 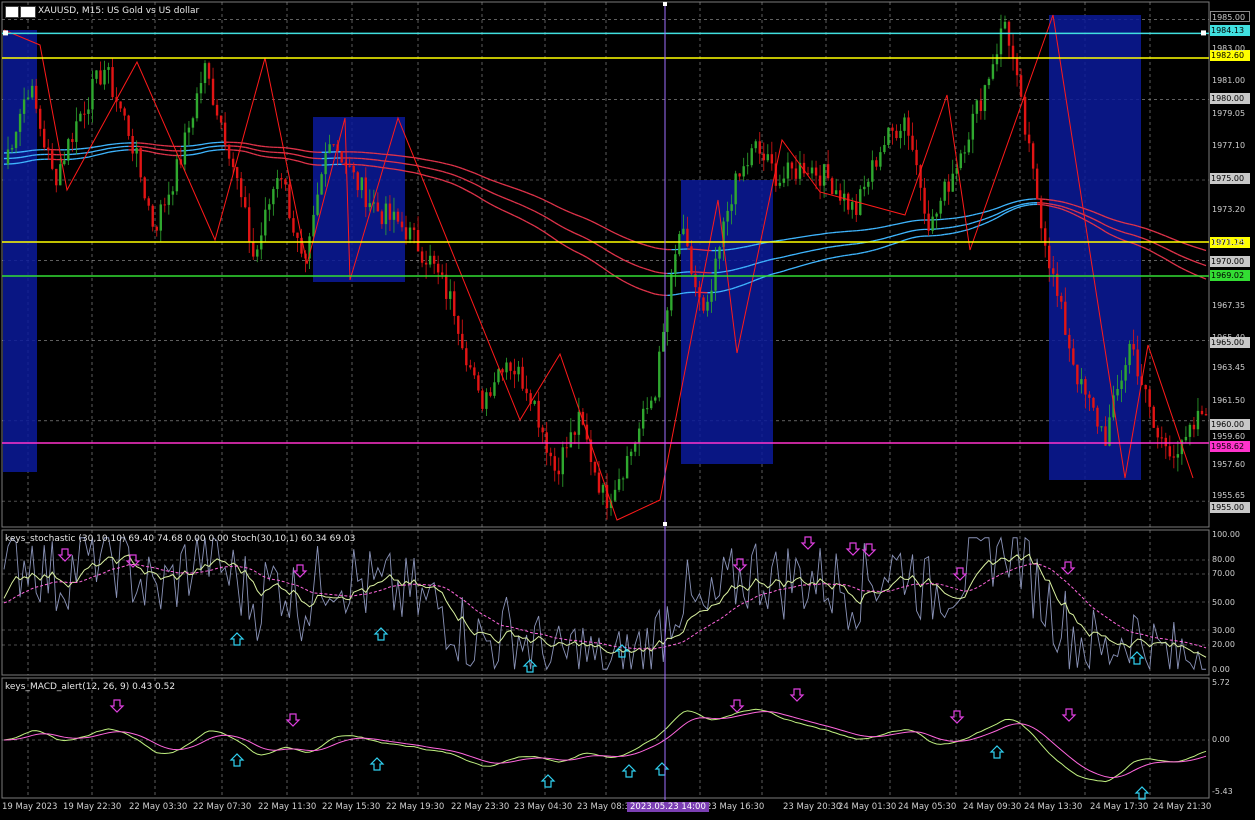 What do you see at coordinates (28, 12) in the screenshot?
I see `indicator-icon` at bounding box center [28, 12].